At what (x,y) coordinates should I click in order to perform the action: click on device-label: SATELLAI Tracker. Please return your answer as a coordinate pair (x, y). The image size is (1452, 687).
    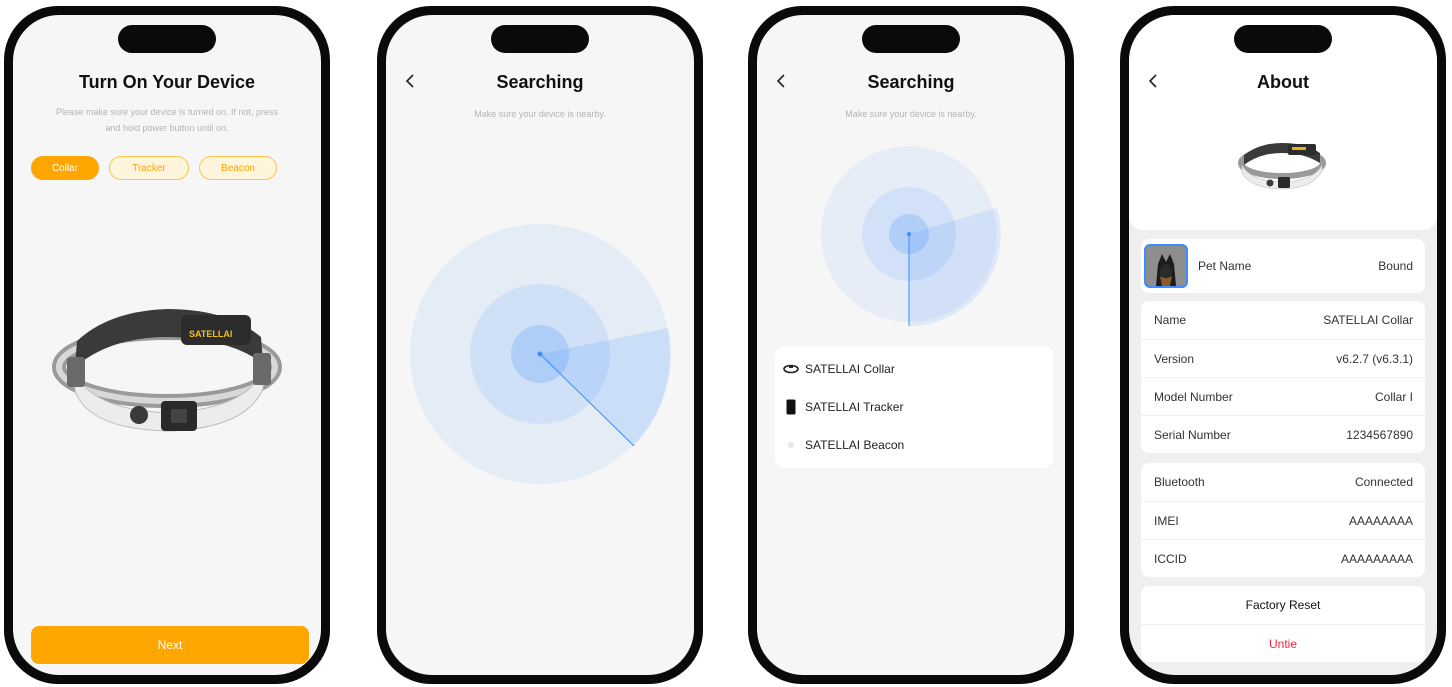
    Looking at the image, I should click on (854, 407).